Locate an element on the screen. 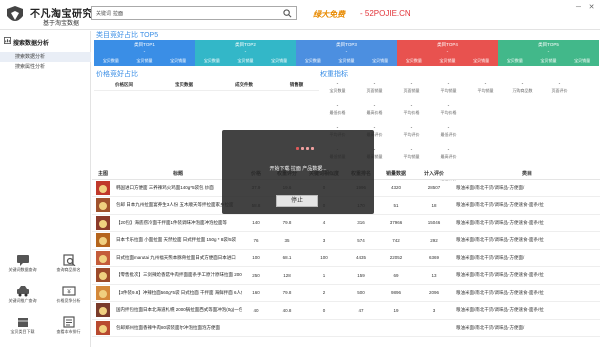 Image resolution: width=600 pixels, height=347 pixels. tool-keyword-query: 关键词数据查询 is located at coordinates (22, 268).